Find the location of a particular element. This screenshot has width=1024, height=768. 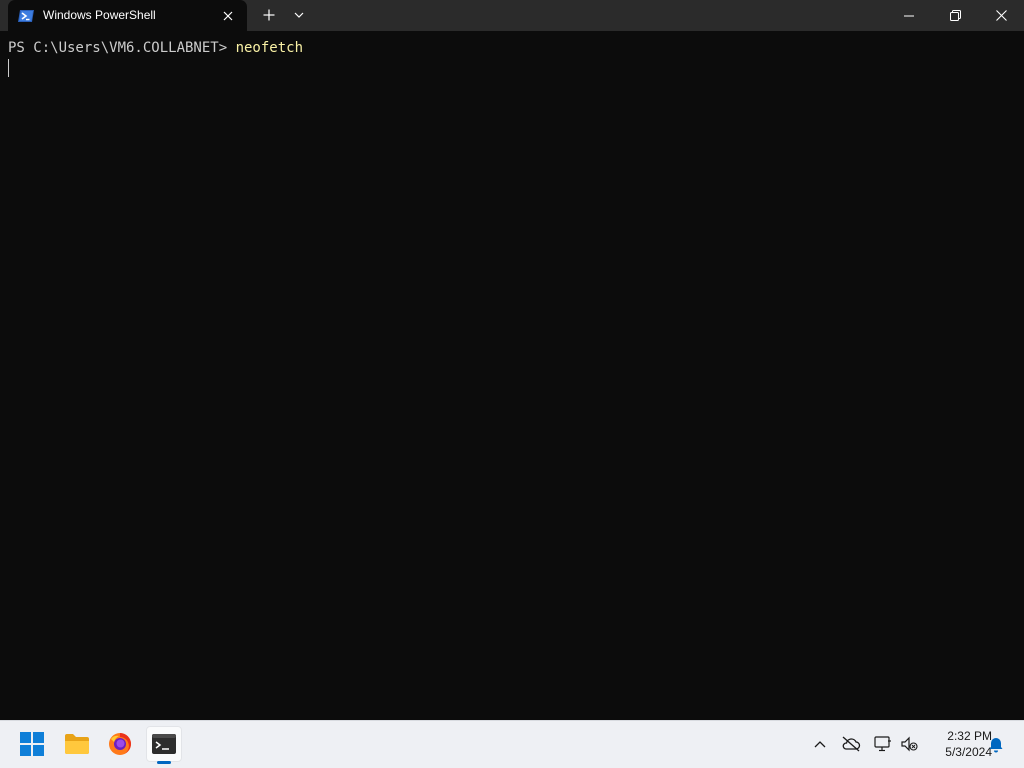

tab-windows-powershell: Windows PowerShell is located at coordinates (127, 15).